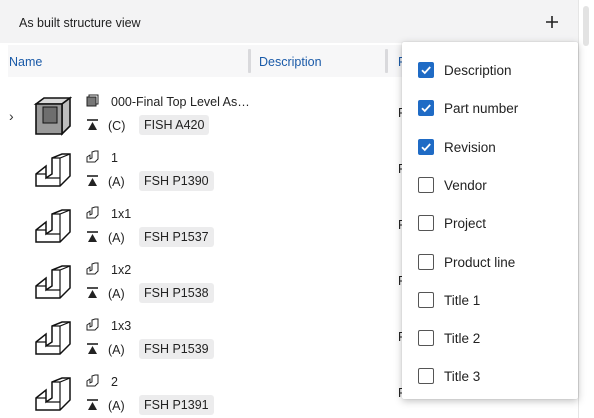  I want to click on assembly-type-icon, so click(92, 101).